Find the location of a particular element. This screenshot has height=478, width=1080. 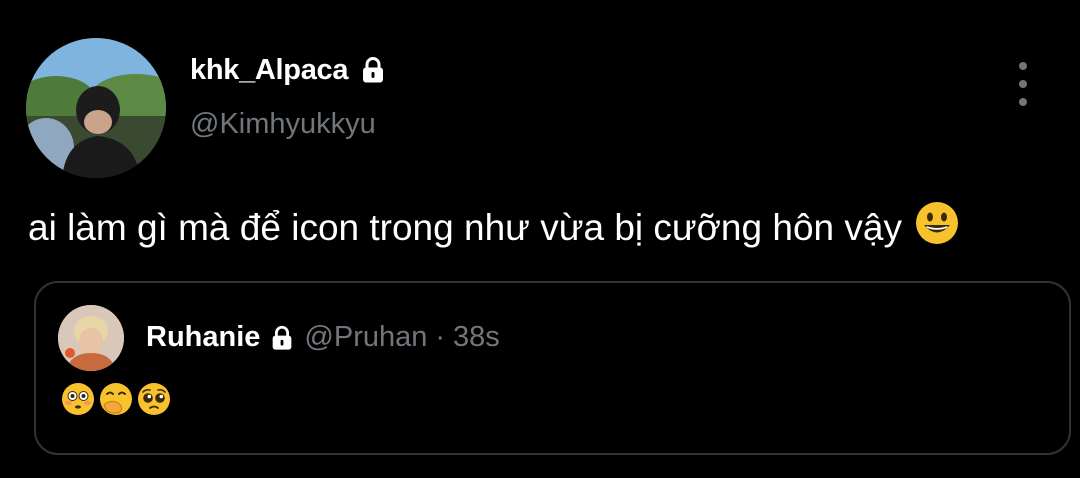

author-display-name: khk_Alpaca is located at coordinates (269, 70).